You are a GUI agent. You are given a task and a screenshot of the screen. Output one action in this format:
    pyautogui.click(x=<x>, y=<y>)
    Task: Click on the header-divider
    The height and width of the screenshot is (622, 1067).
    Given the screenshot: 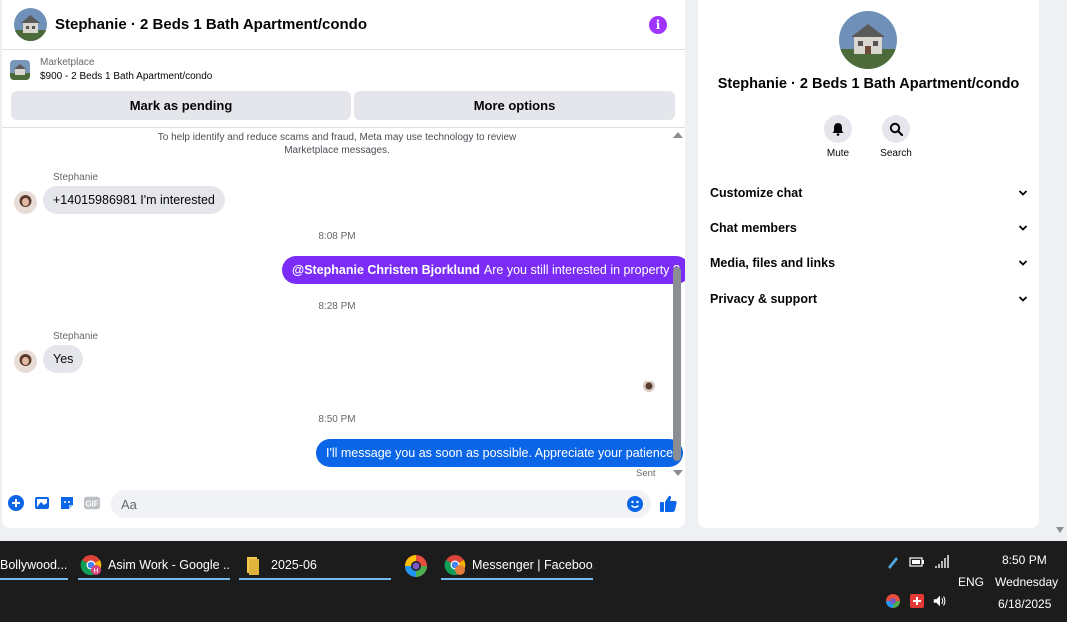 What is the action you would take?
    pyautogui.click(x=343, y=127)
    